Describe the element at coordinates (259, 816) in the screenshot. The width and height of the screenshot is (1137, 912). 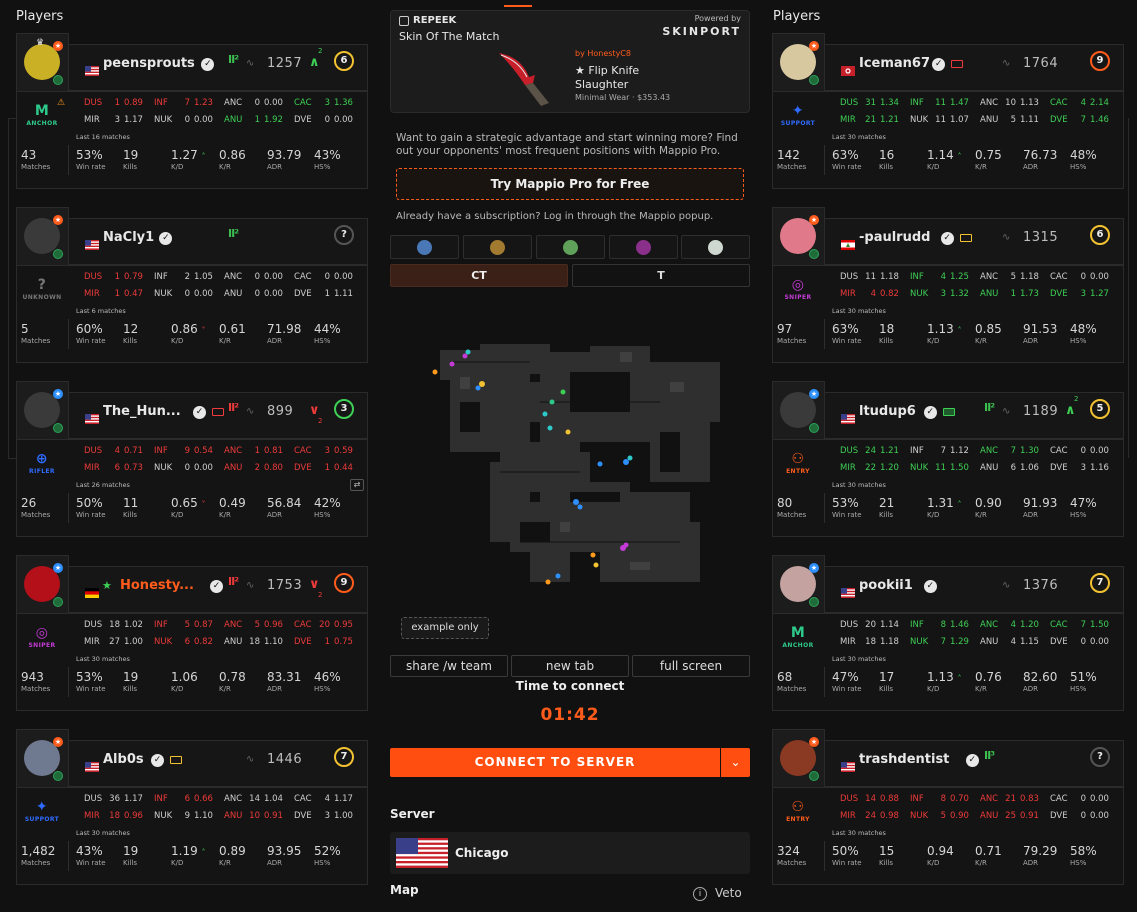
I see `map-stat: ANU 10 0.91` at that location.